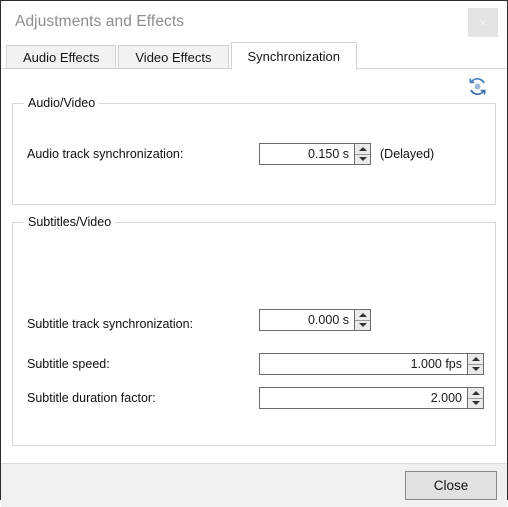  I want to click on group-audio-video-title: Audio/Video, so click(62, 103).